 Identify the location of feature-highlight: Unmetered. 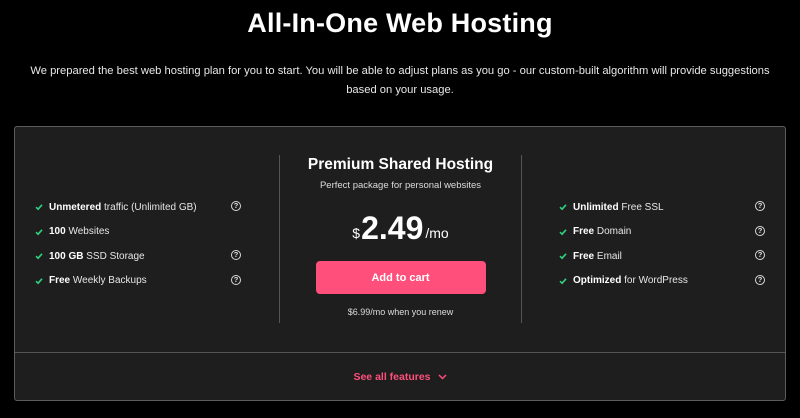
(75, 207).